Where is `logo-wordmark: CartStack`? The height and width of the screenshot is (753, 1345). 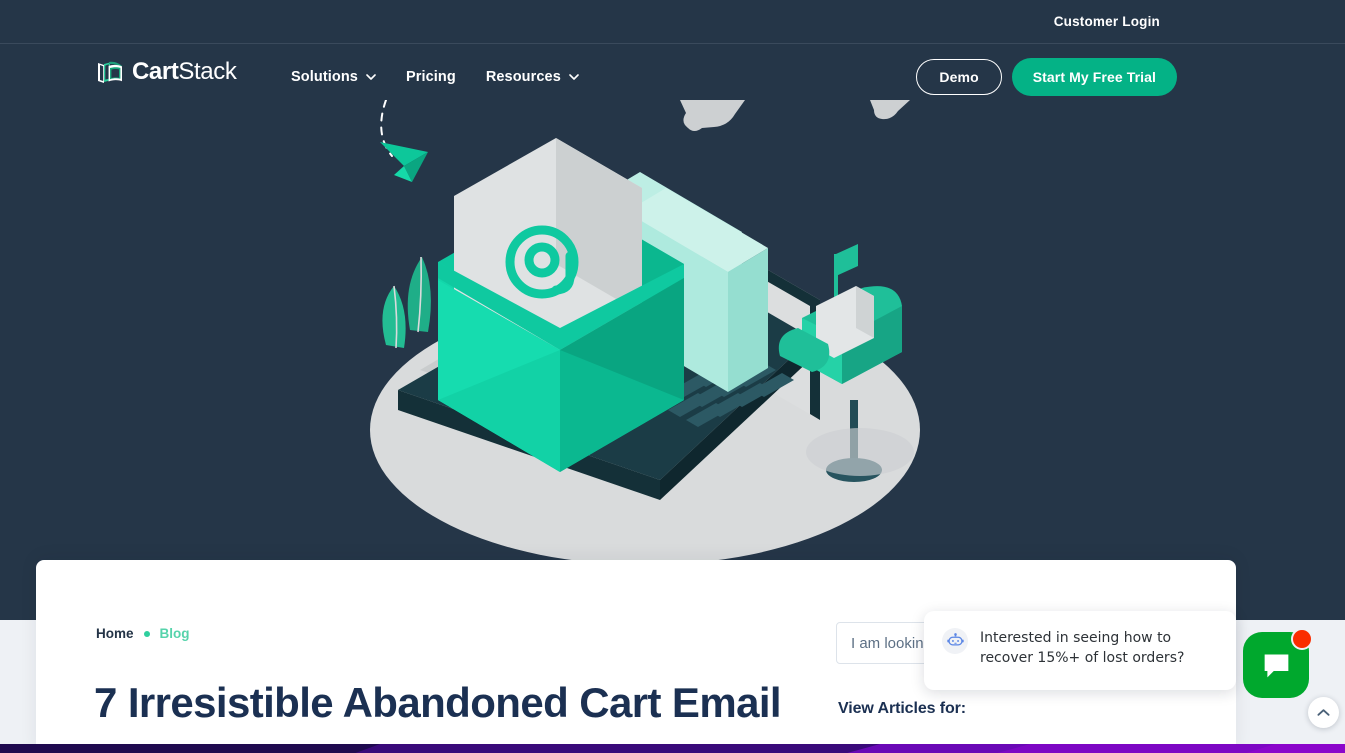
logo-wordmark: CartStack is located at coordinates (184, 71).